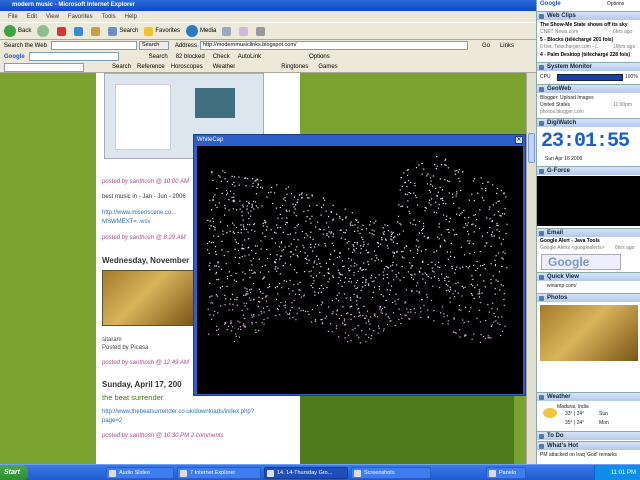 The height and width of the screenshot is (480, 640). I want to click on links-label: Links, so click(507, 46).